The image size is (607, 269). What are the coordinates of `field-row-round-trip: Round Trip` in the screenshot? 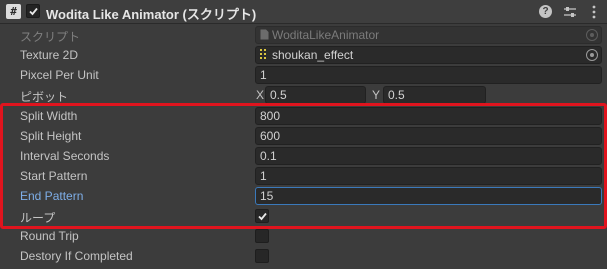 It's located at (303, 236).